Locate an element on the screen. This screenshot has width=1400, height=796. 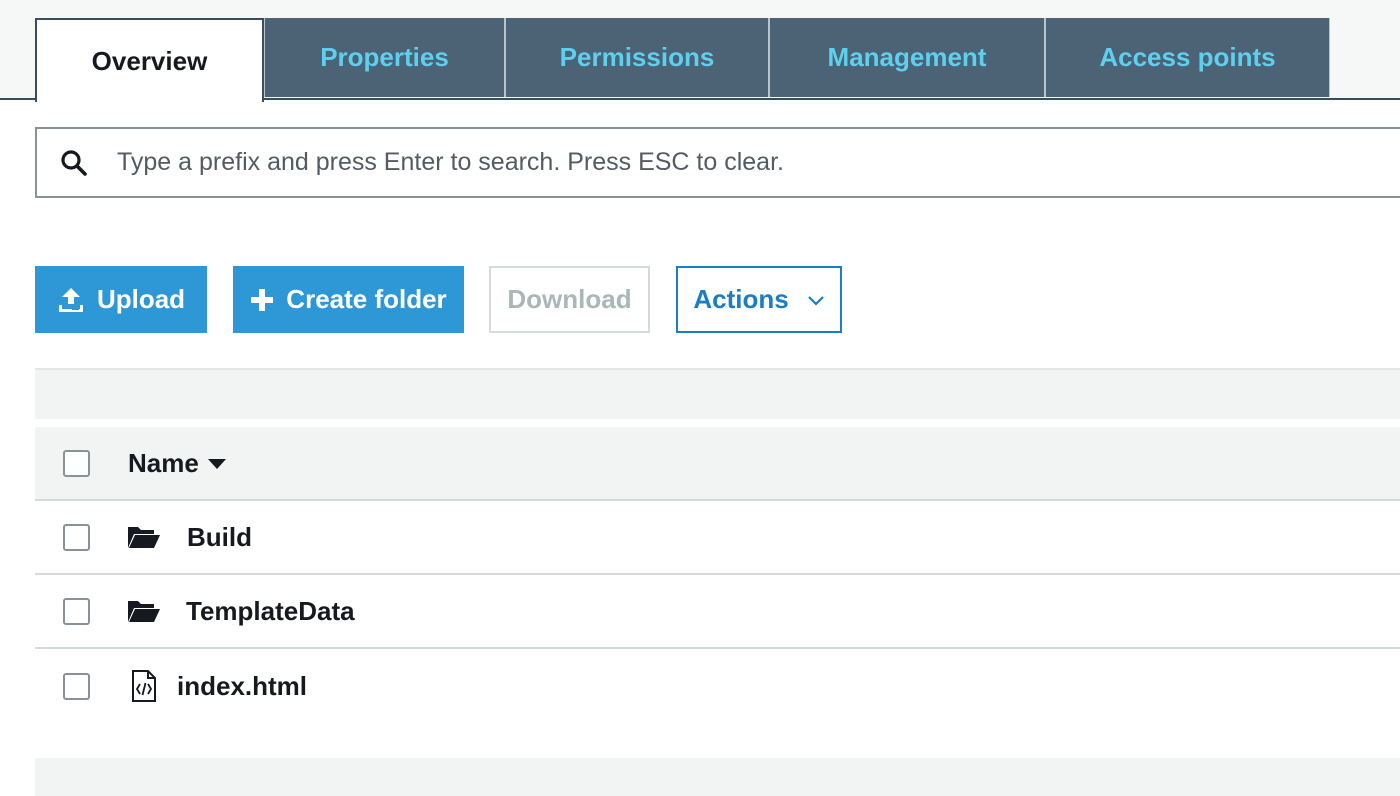
table-row: index.html is located at coordinates (717, 686).